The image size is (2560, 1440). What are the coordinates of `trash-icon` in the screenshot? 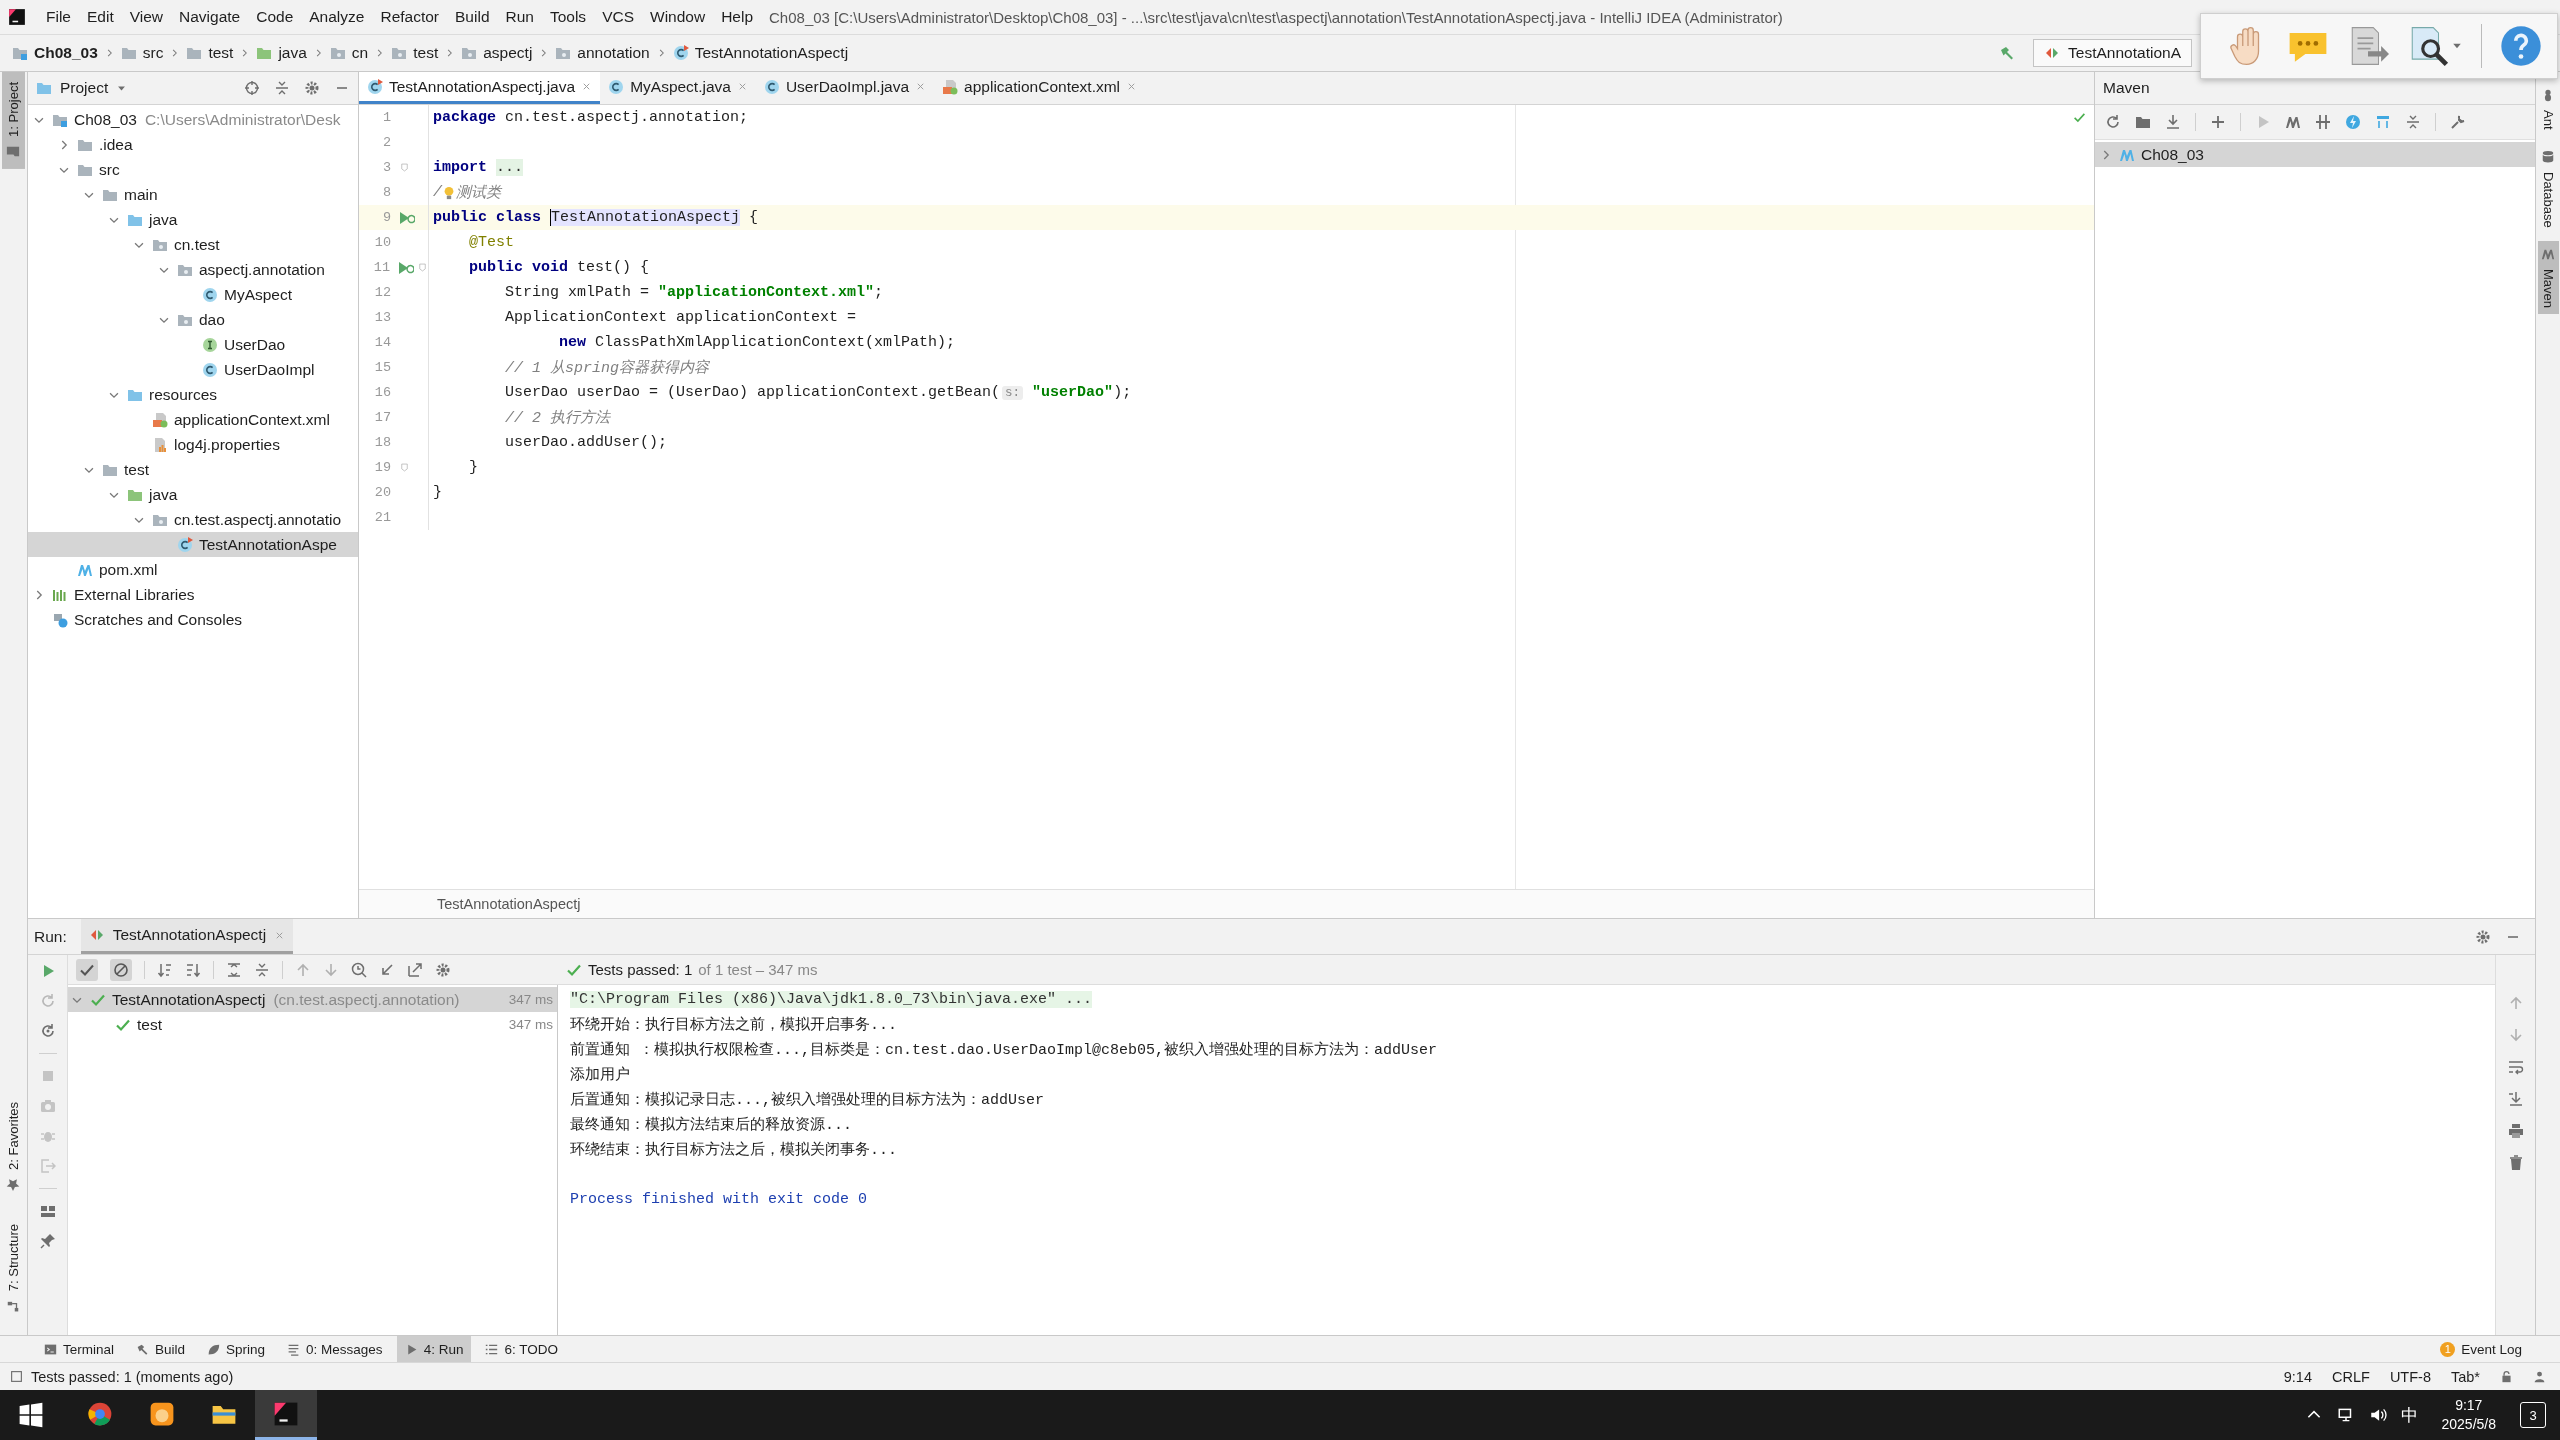 It's located at (2515, 1163).